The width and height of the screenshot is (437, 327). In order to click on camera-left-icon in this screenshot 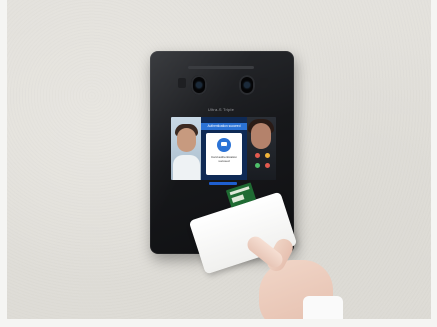, I will do `click(199, 85)`.